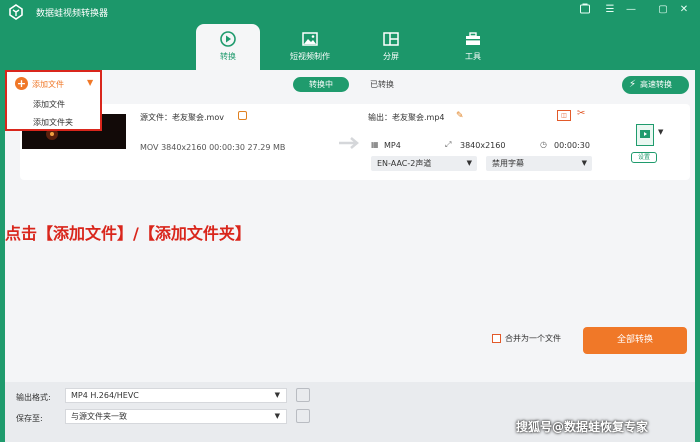 Image resolution: width=700 pixels, height=442 pixels. Describe the element at coordinates (128, 233) in the screenshot. I see `annotation-text: 点击【添加文件】/【添加文件夹】` at that location.